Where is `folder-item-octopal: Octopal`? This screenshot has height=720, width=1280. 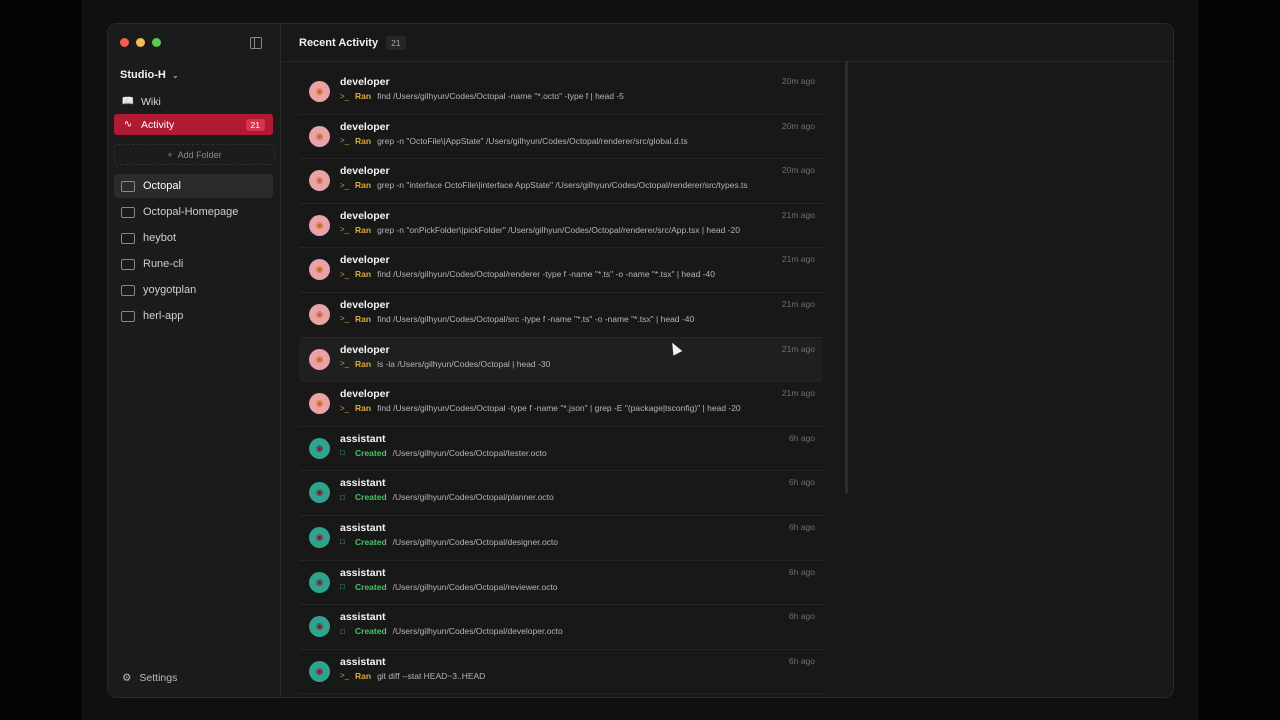
folder-item-octopal: Octopal is located at coordinates (193, 186).